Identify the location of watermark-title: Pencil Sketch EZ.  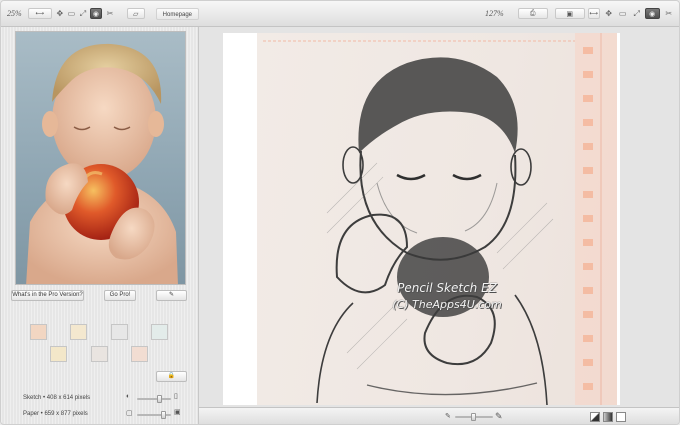
(447, 288).